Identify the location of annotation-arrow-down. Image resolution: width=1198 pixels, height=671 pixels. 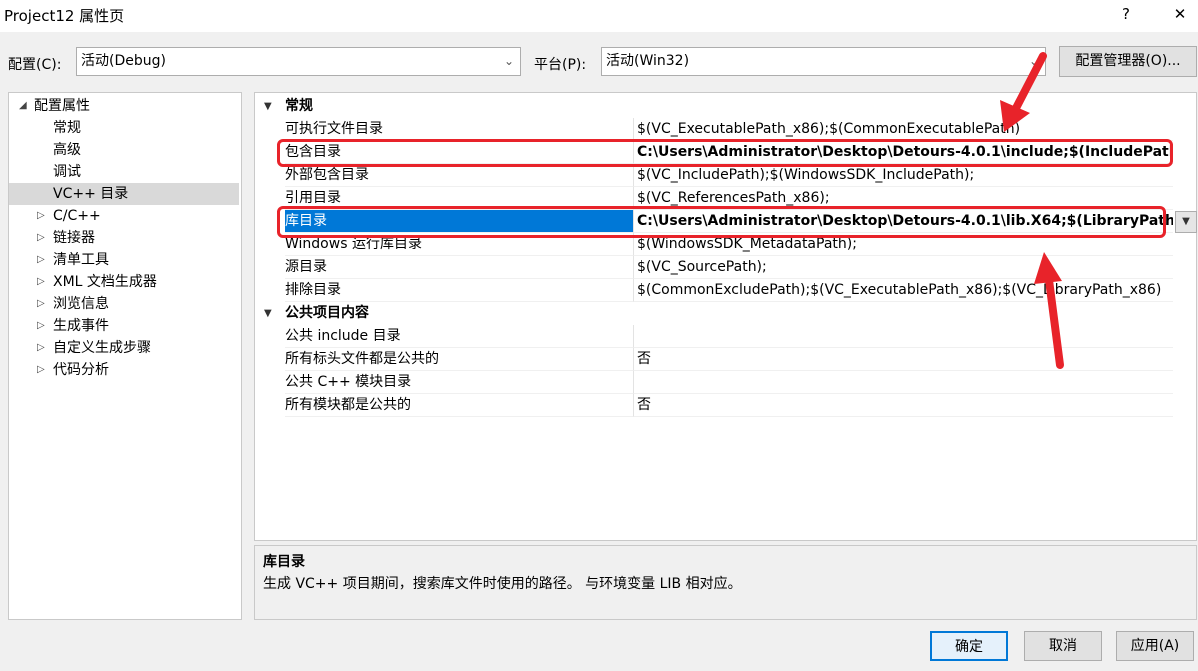
(1023, 92).